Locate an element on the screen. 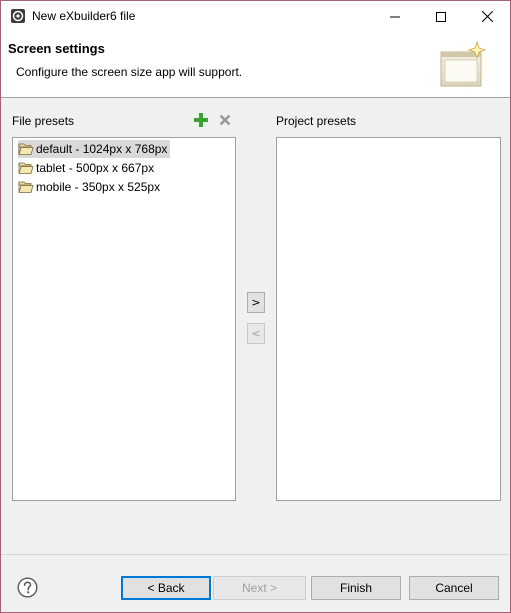  title-bar: New eXbuilder6 file is located at coordinates (255, 16).